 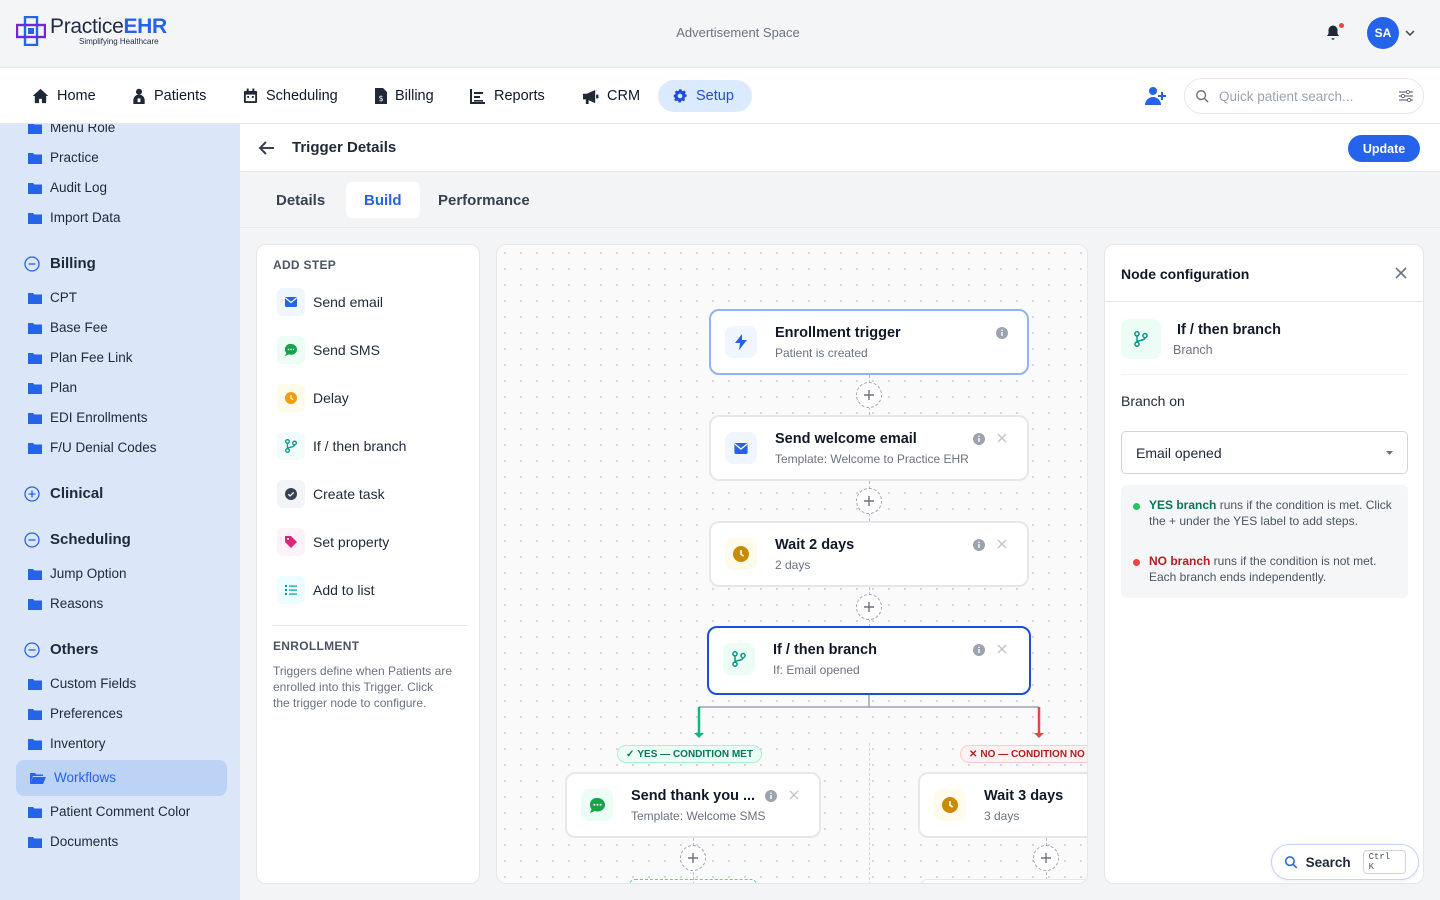 I want to click on nav-label: CRM, so click(x=624, y=96).